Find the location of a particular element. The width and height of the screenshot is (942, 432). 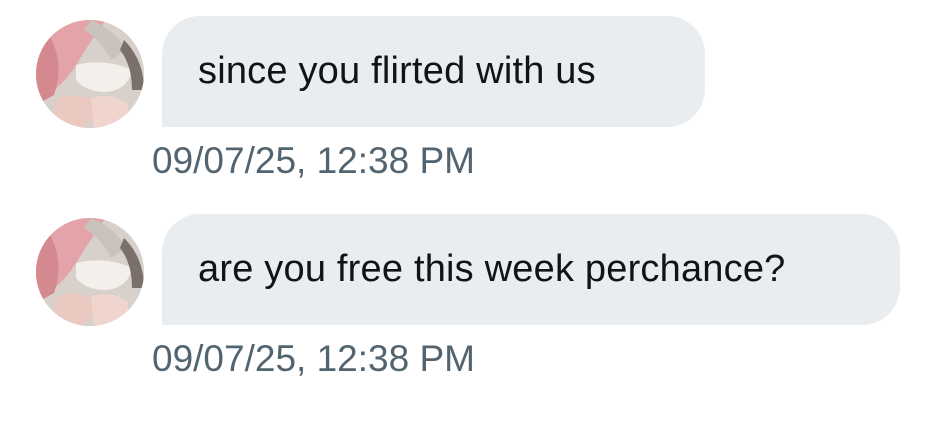

message-text: are you free this week perchance? is located at coordinates (492, 269).